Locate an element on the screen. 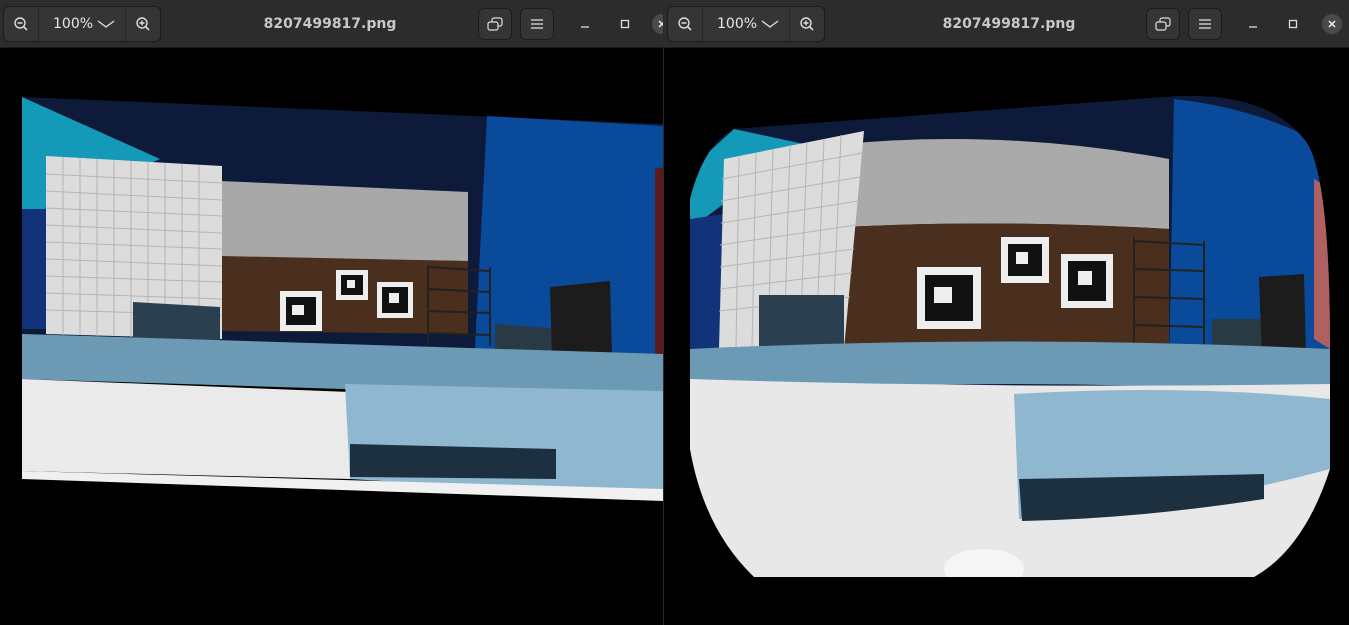 The image size is (1349, 625). close-icon is located at coordinates (1332, 24).